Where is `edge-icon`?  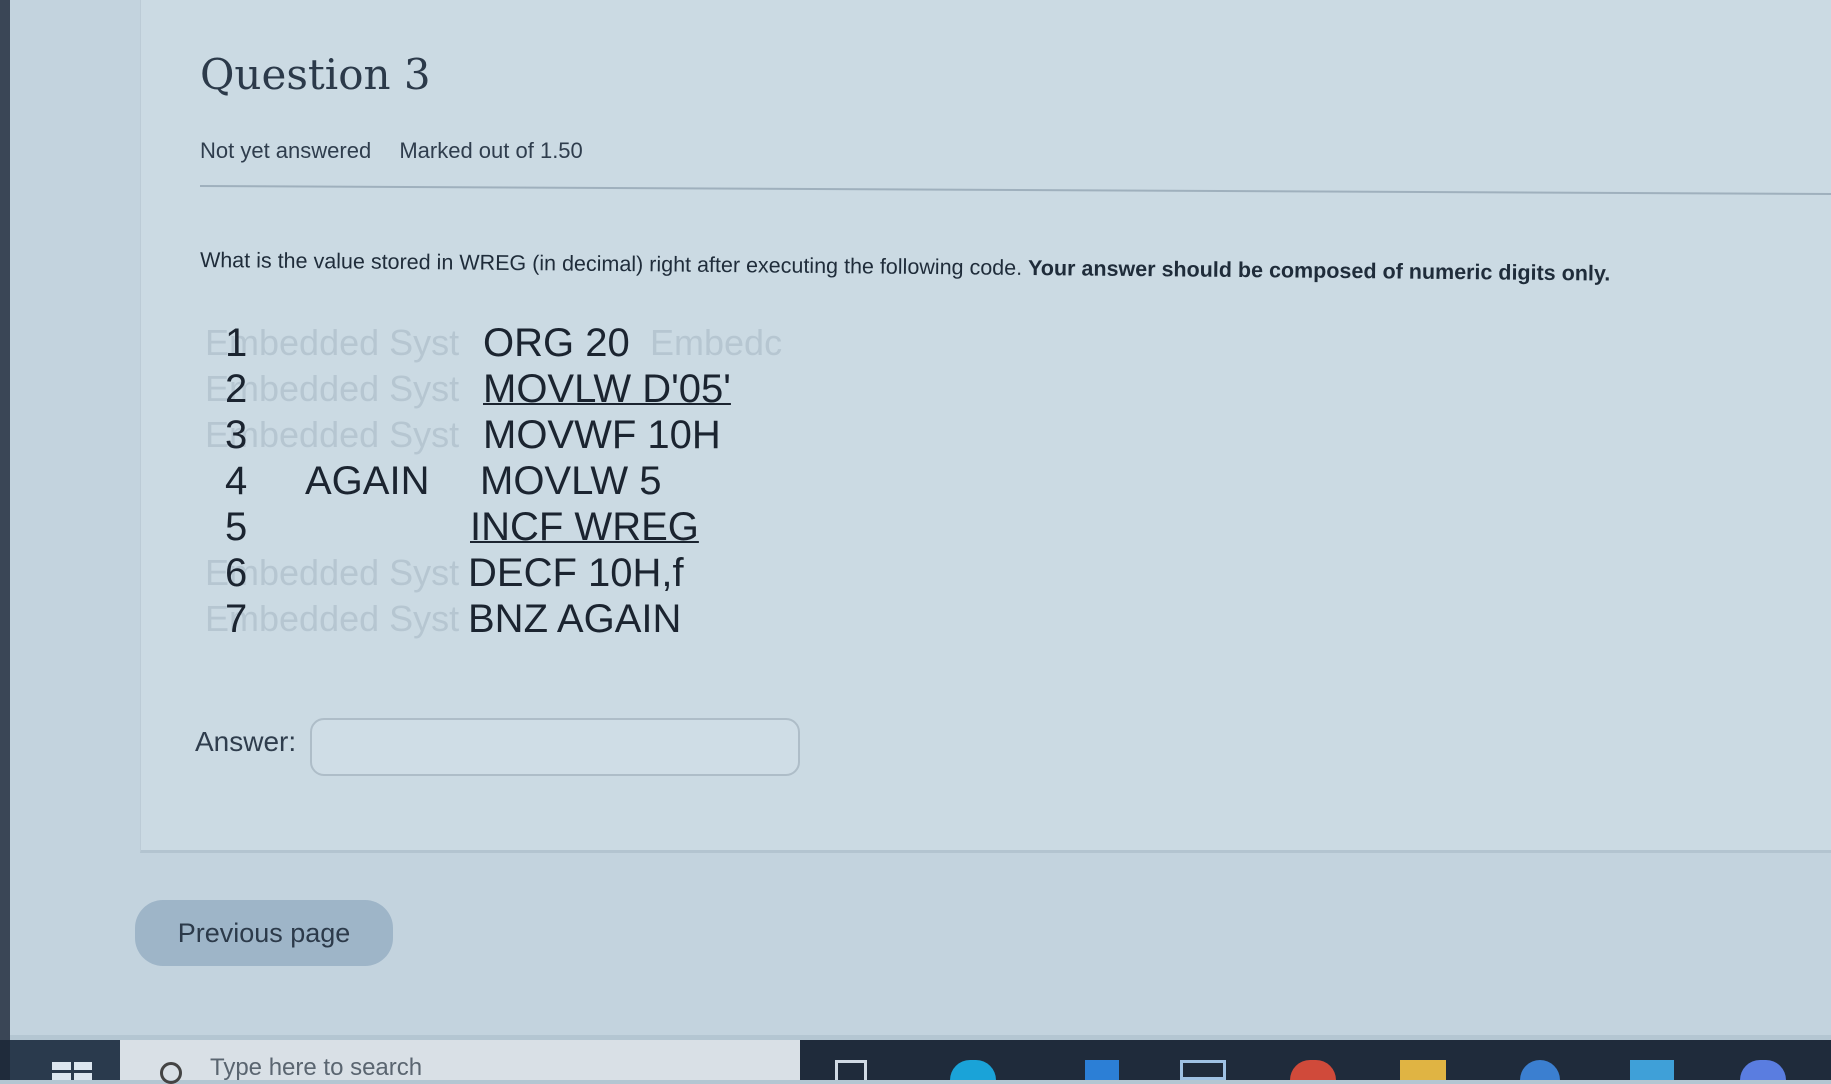 edge-icon is located at coordinates (973, 1070).